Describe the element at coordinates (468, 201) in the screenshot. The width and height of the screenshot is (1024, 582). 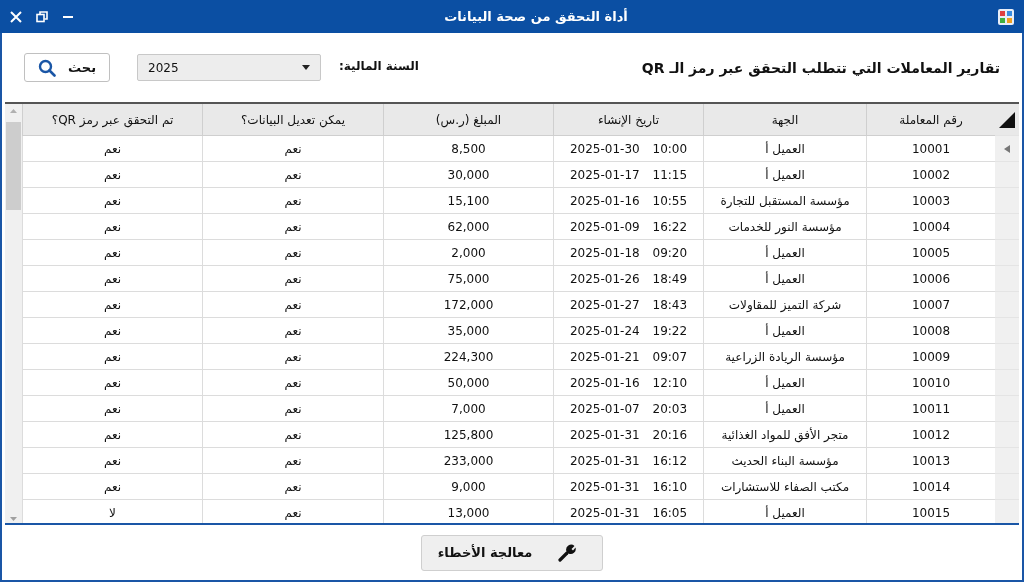
I see `table-cell: 15,100` at that location.